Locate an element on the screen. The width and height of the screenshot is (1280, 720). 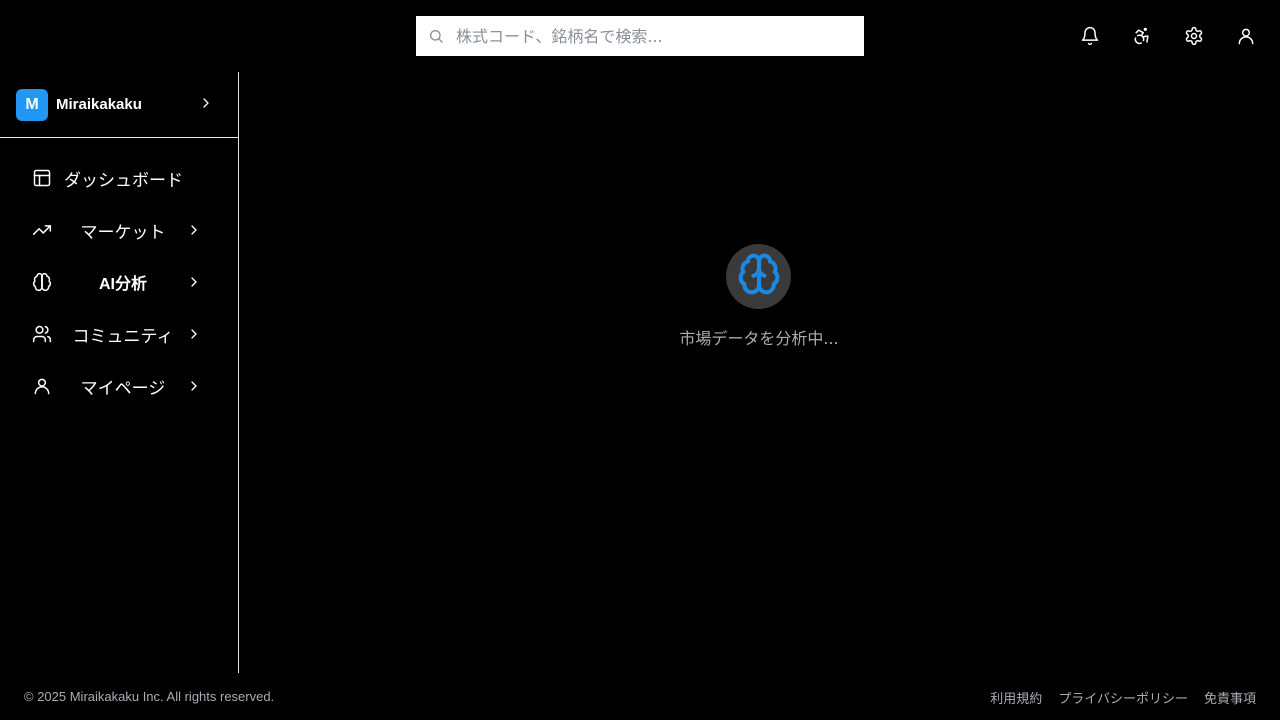
terms-link: 利用規約 is located at coordinates (1016, 697).